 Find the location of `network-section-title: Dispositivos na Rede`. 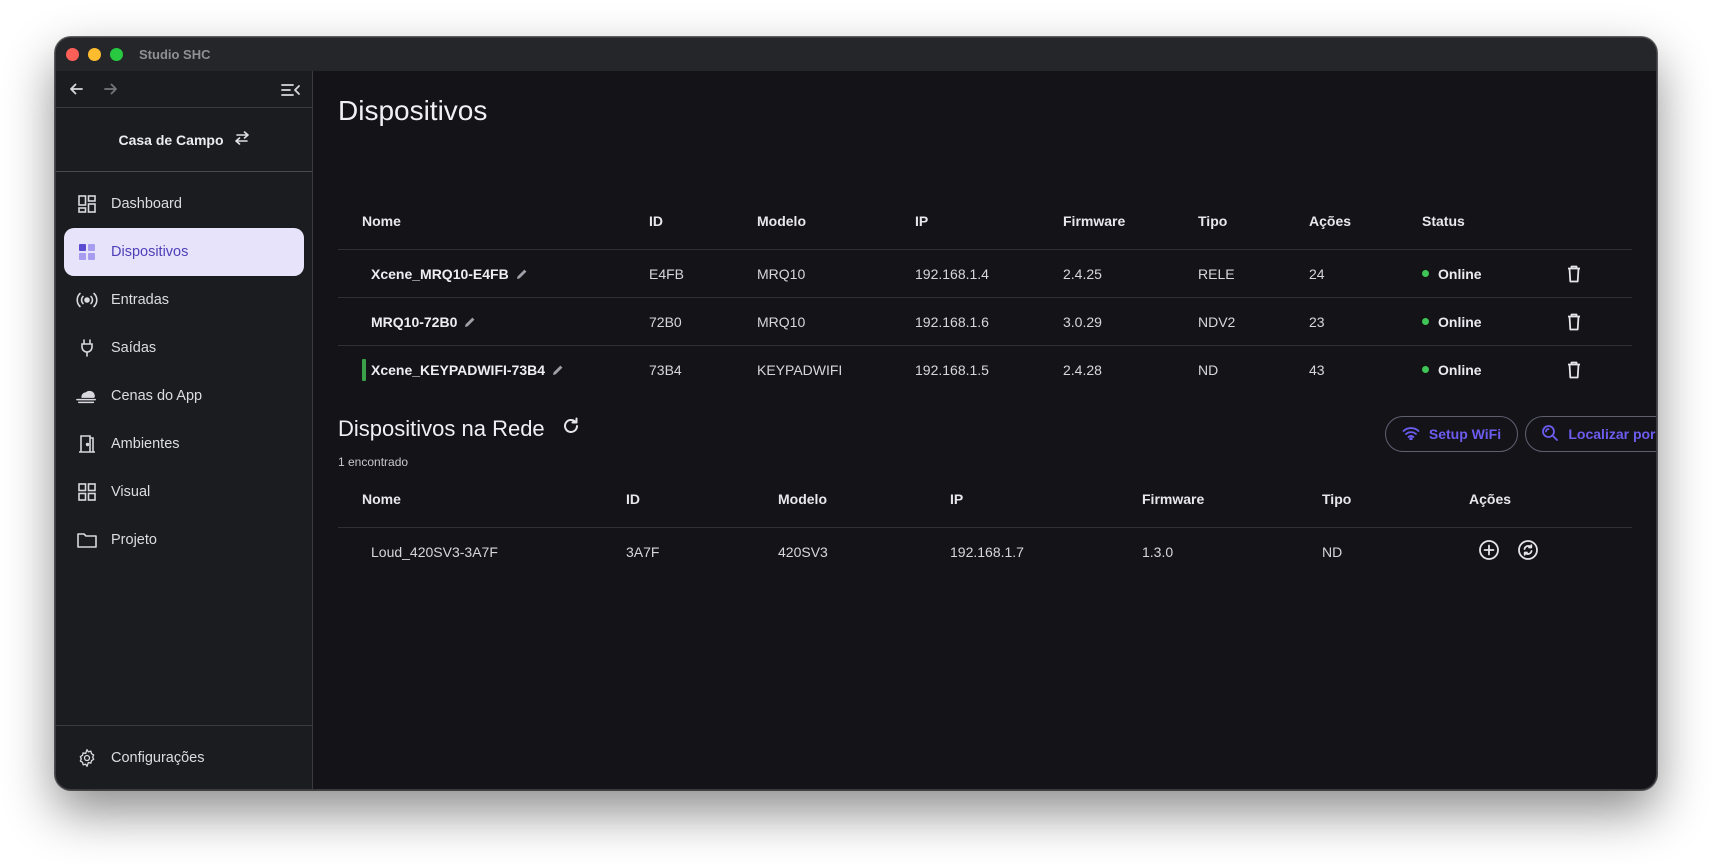

network-section-title: Dispositivos na Rede is located at coordinates (459, 429).